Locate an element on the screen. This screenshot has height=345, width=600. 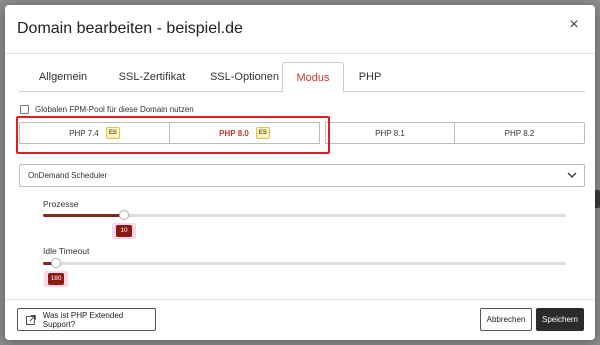
prozesse-slider is located at coordinates (304, 215).